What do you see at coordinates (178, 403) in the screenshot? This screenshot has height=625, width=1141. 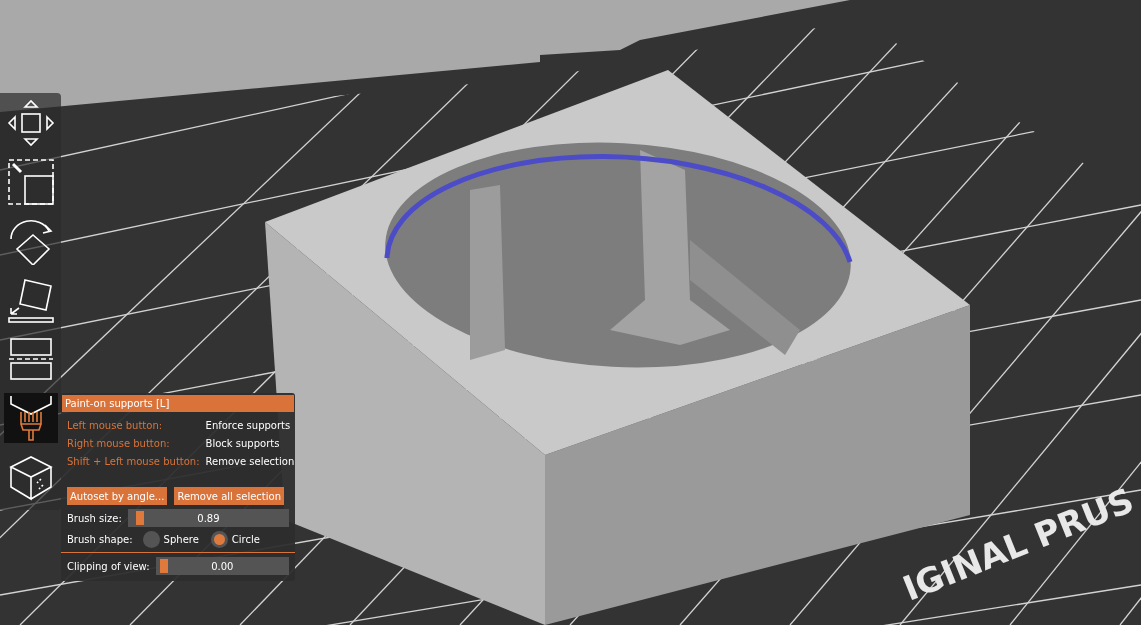 I see `panel-title: Paint-on supports [L]` at bounding box center [178, 403].